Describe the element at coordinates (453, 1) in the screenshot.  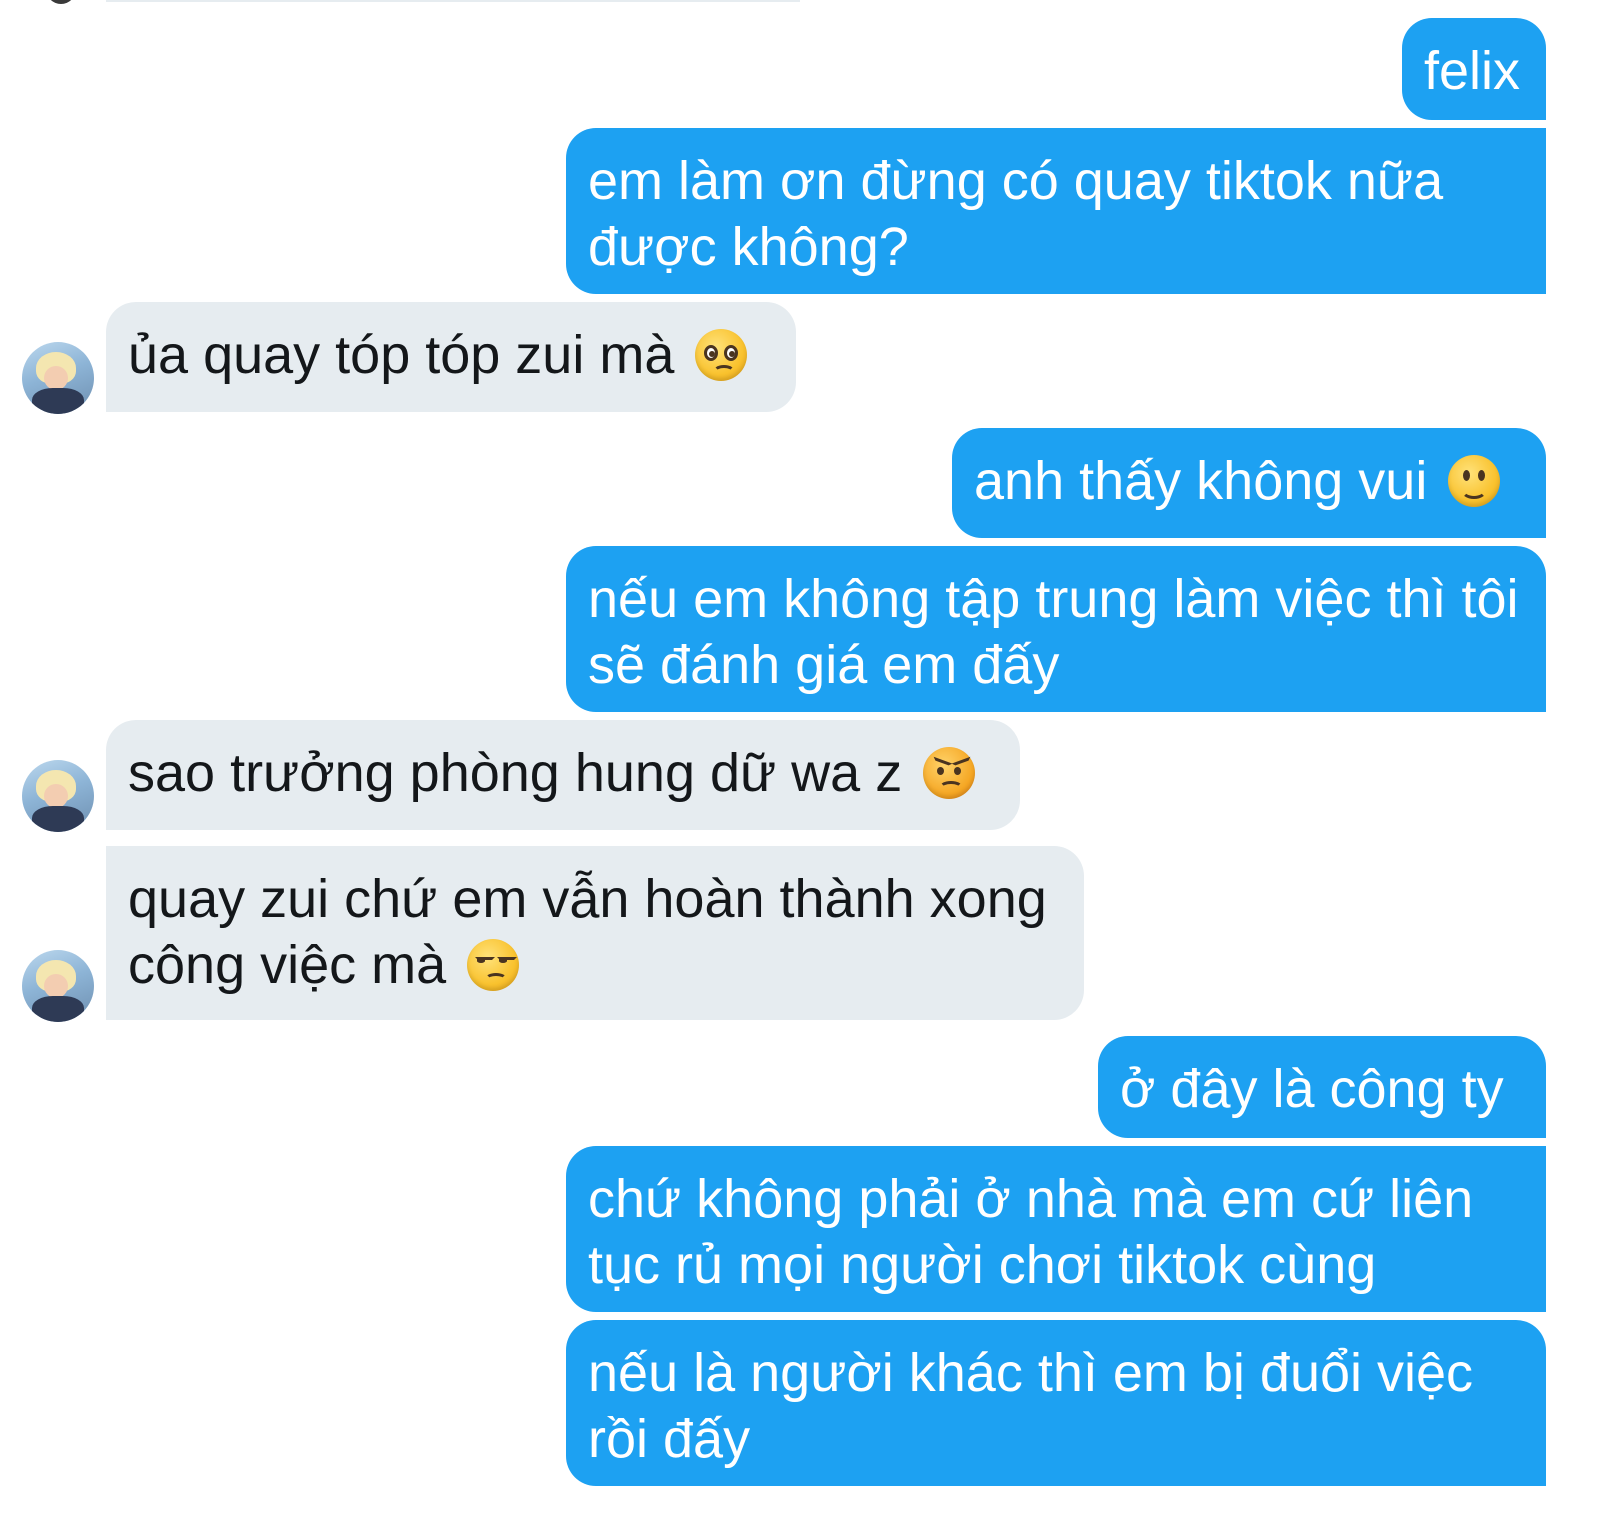
I see `previous-message-edge` at that location.